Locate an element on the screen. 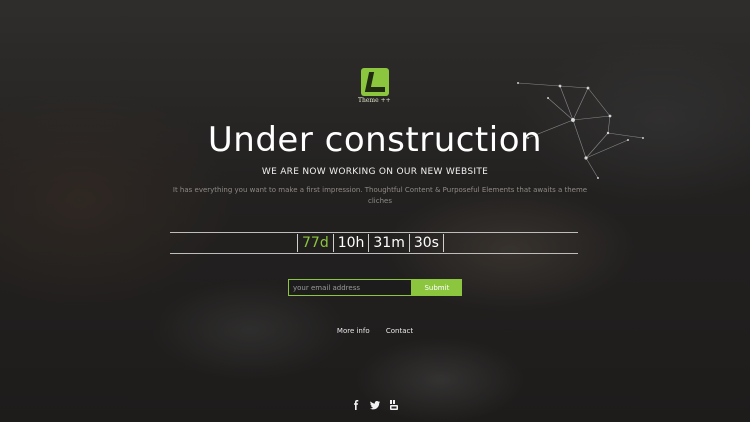 The height and width of the screenshot is (422, 750). page-title: Under construction is located at coordinates (375, 140).